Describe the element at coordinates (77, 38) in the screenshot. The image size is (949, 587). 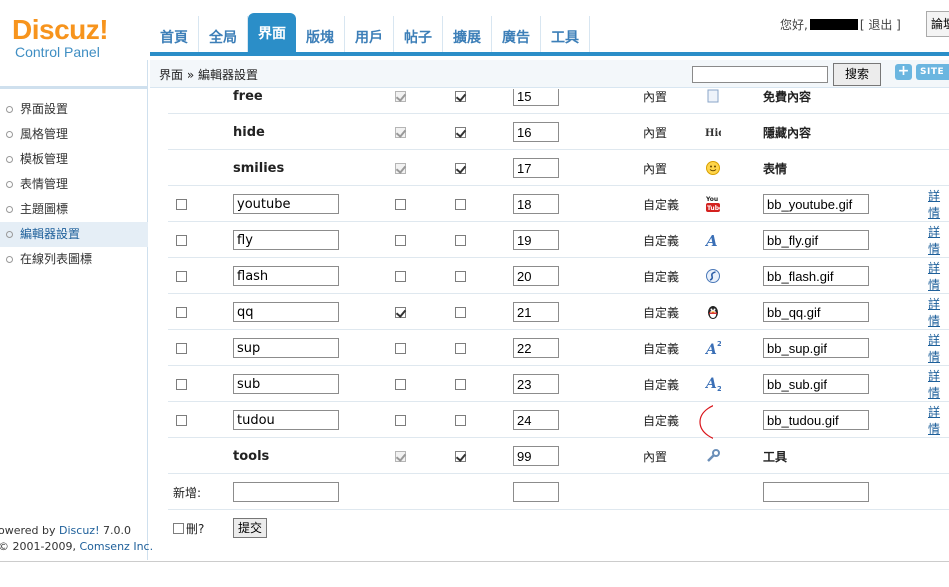
I see `discuz-logo: Discuz! Control Panel` at that location.